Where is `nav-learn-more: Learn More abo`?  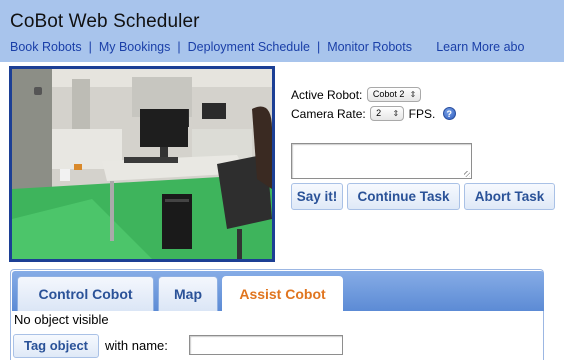
nav-learn-more: Learn More abo is located at coordinates (480, 47).